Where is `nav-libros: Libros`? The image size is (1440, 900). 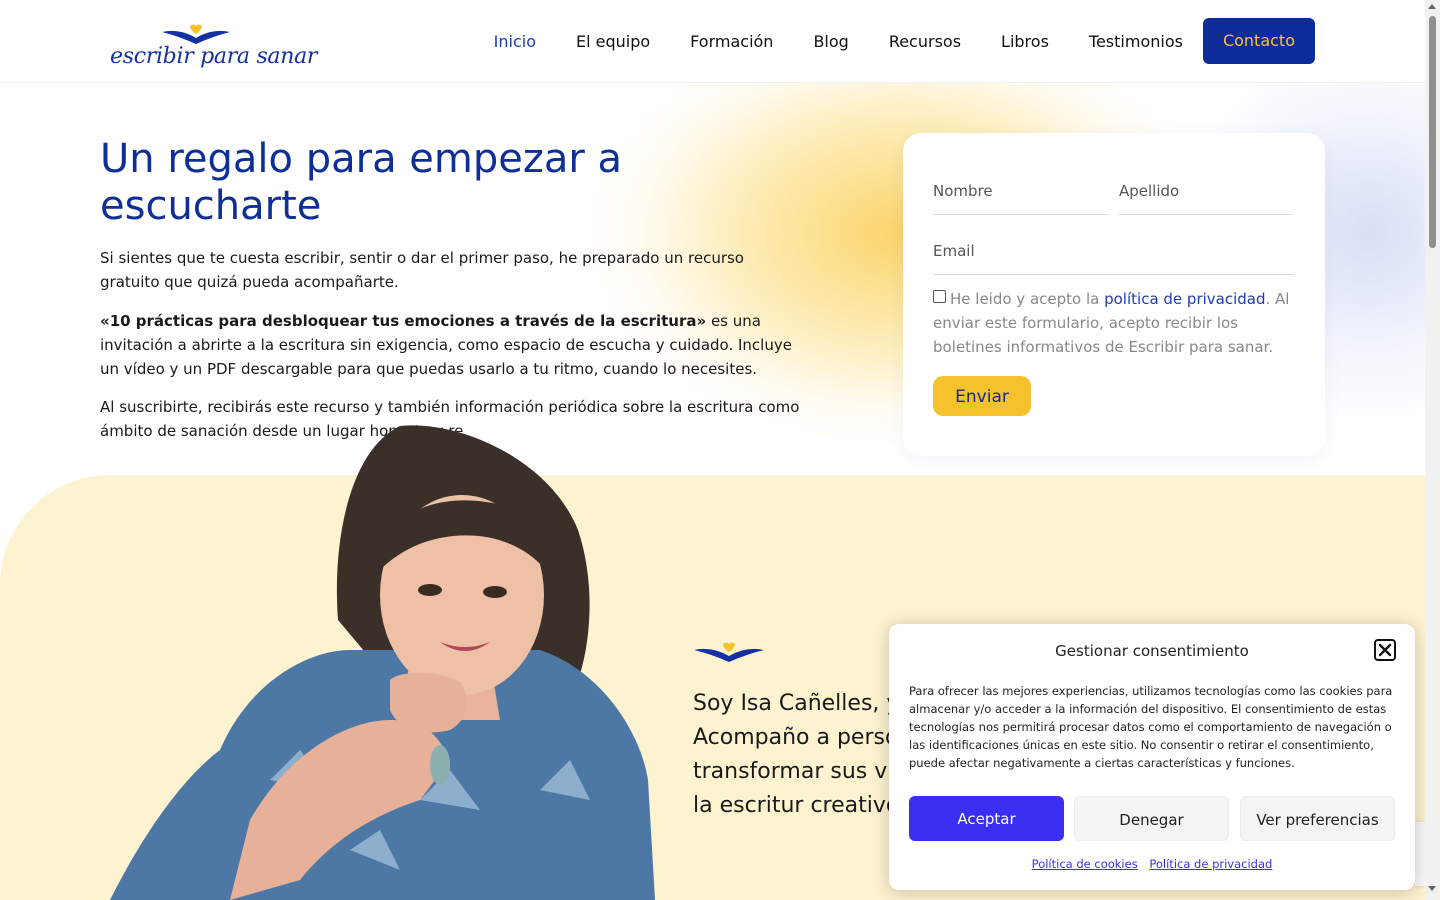 nav-libros: Libros is located at coordinates (1025, 41).